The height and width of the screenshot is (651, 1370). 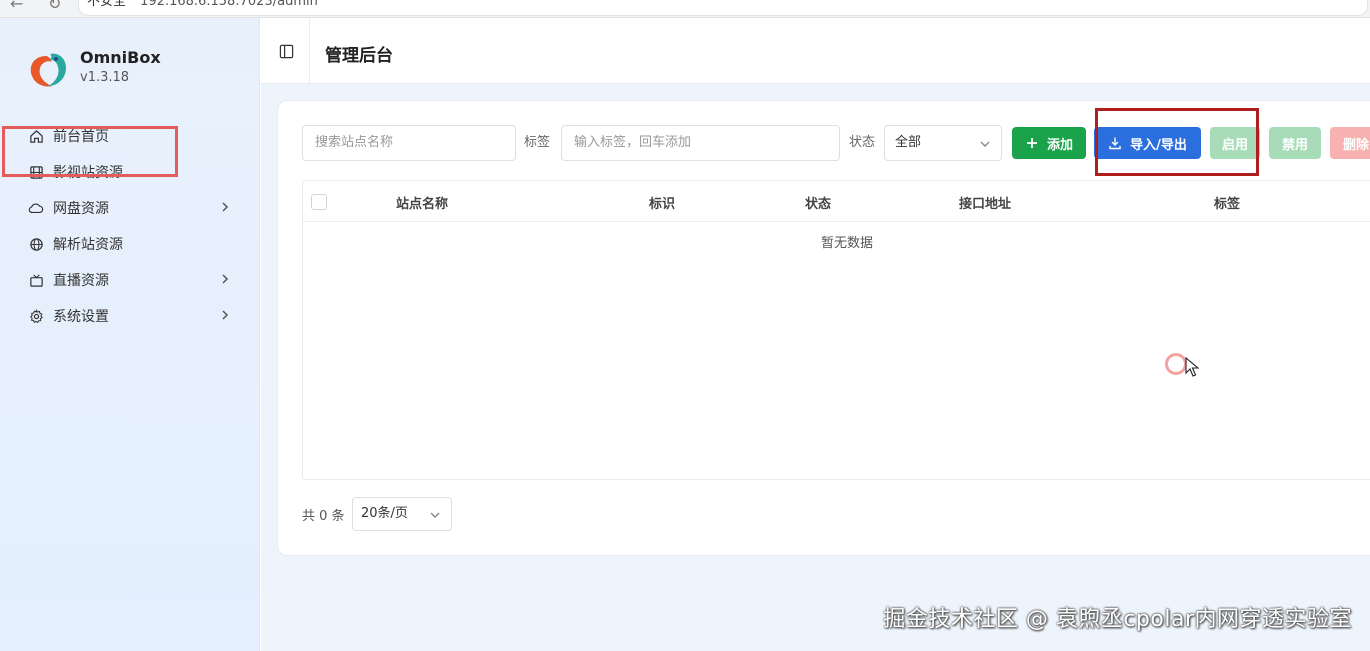 What do you see at coordinates (81, 317) in the screenshot?
I see `sidebar-item-label: 系统设置` at bounding box center [81, 317].